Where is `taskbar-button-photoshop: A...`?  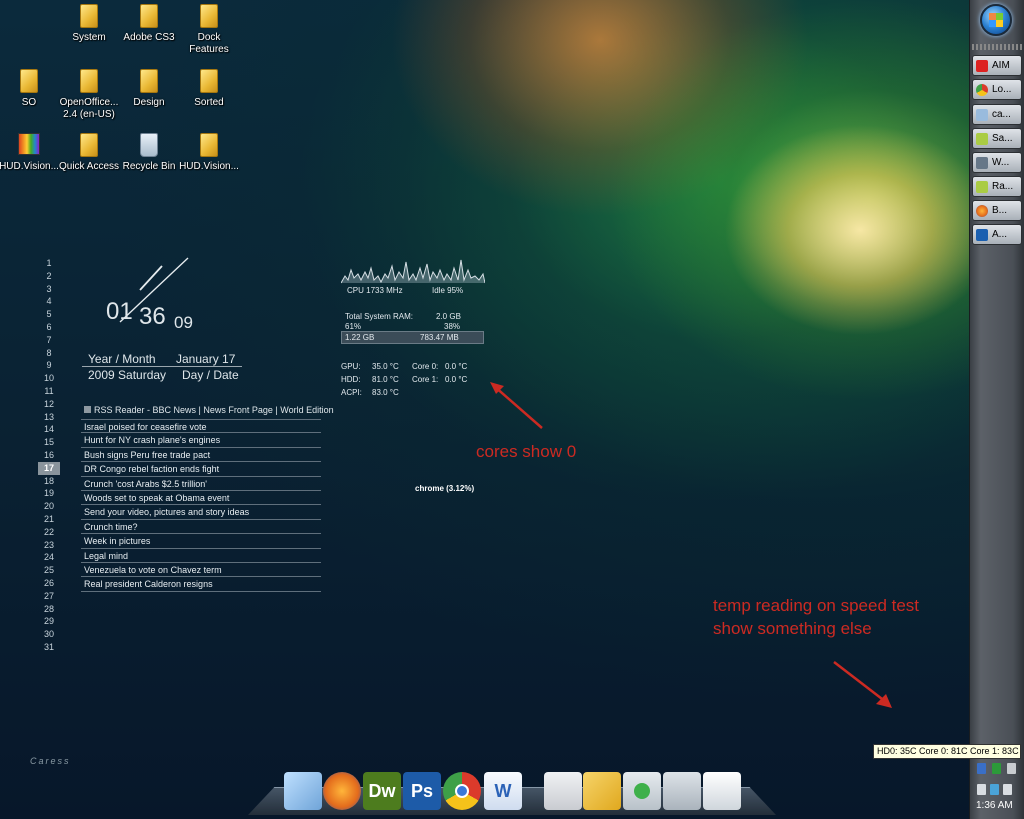 taskbar-button-photoshop: A... is located at coordinates (997, 234).